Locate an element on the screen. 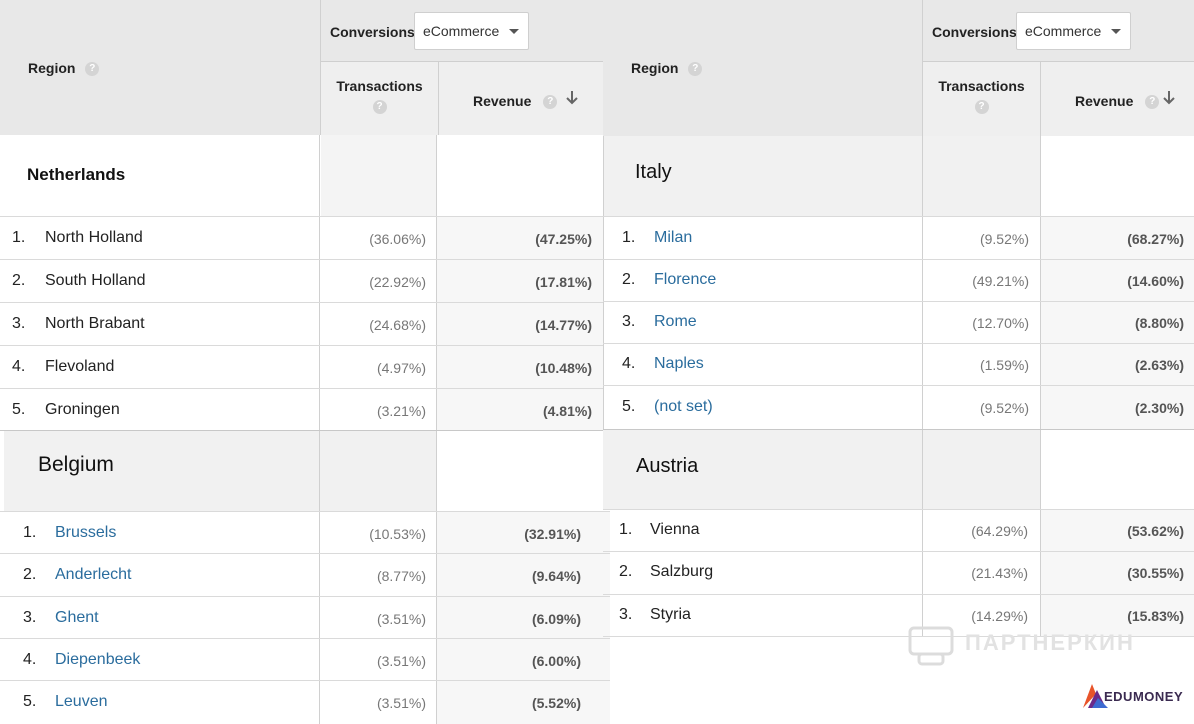 This screenshot has width=1194, height=724. table-row: 1. Brussels (10.53%) (32.91%) is located at coordinates (305, 533).